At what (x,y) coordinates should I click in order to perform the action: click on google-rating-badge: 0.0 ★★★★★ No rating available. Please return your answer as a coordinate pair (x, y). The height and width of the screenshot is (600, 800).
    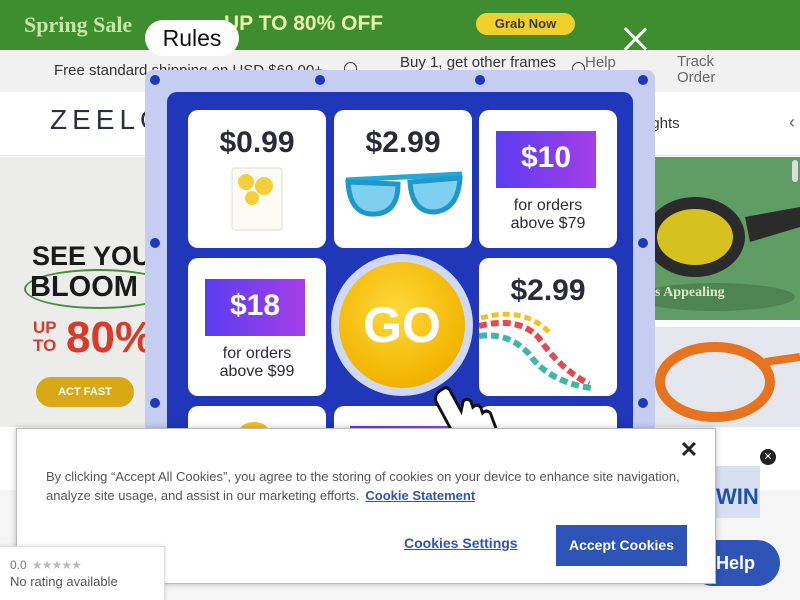
    Looking at the image, I should click on (82, 573).